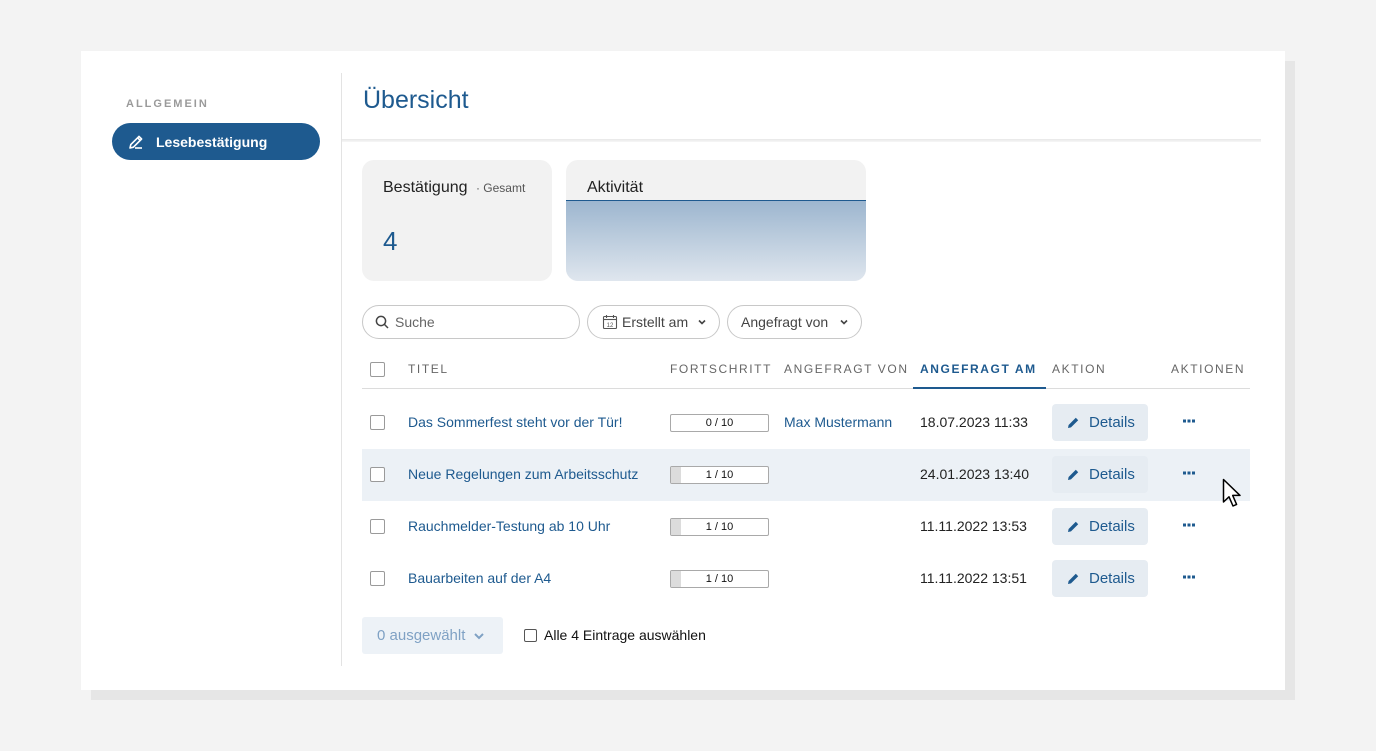  I want to click on sidebar-divider, so click(341, 369).